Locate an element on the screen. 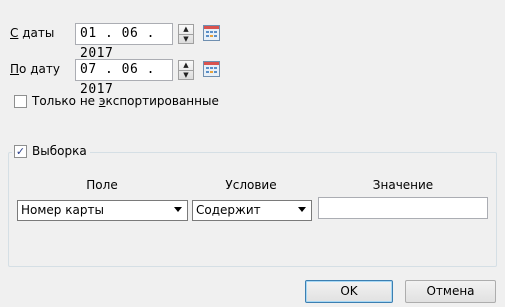  column-header-condition: Условие is located at coordinates (251, 185).